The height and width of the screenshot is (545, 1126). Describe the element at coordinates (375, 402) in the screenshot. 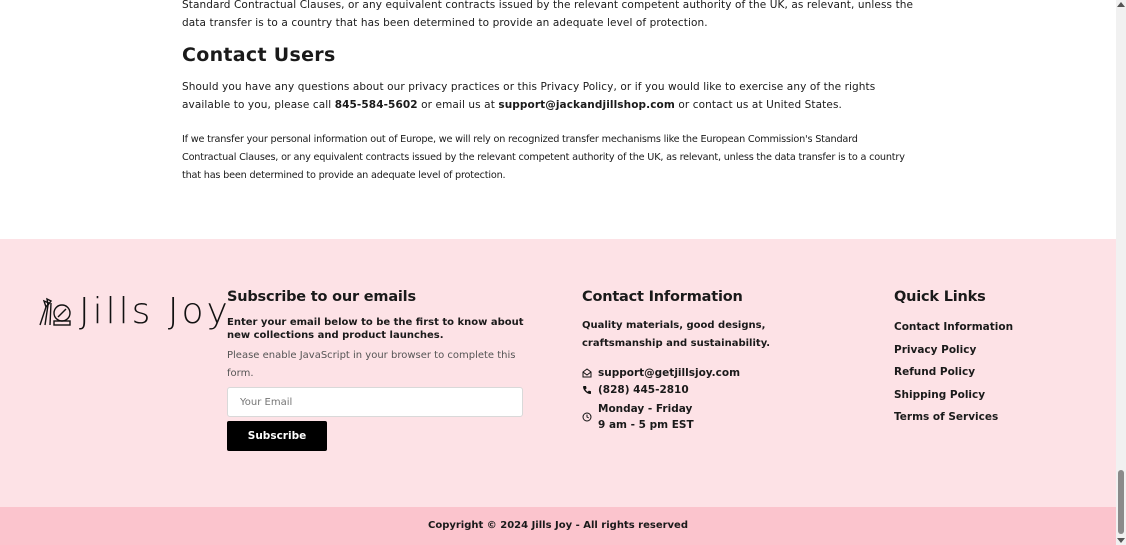

I see `subscribe-email-input` at that location.